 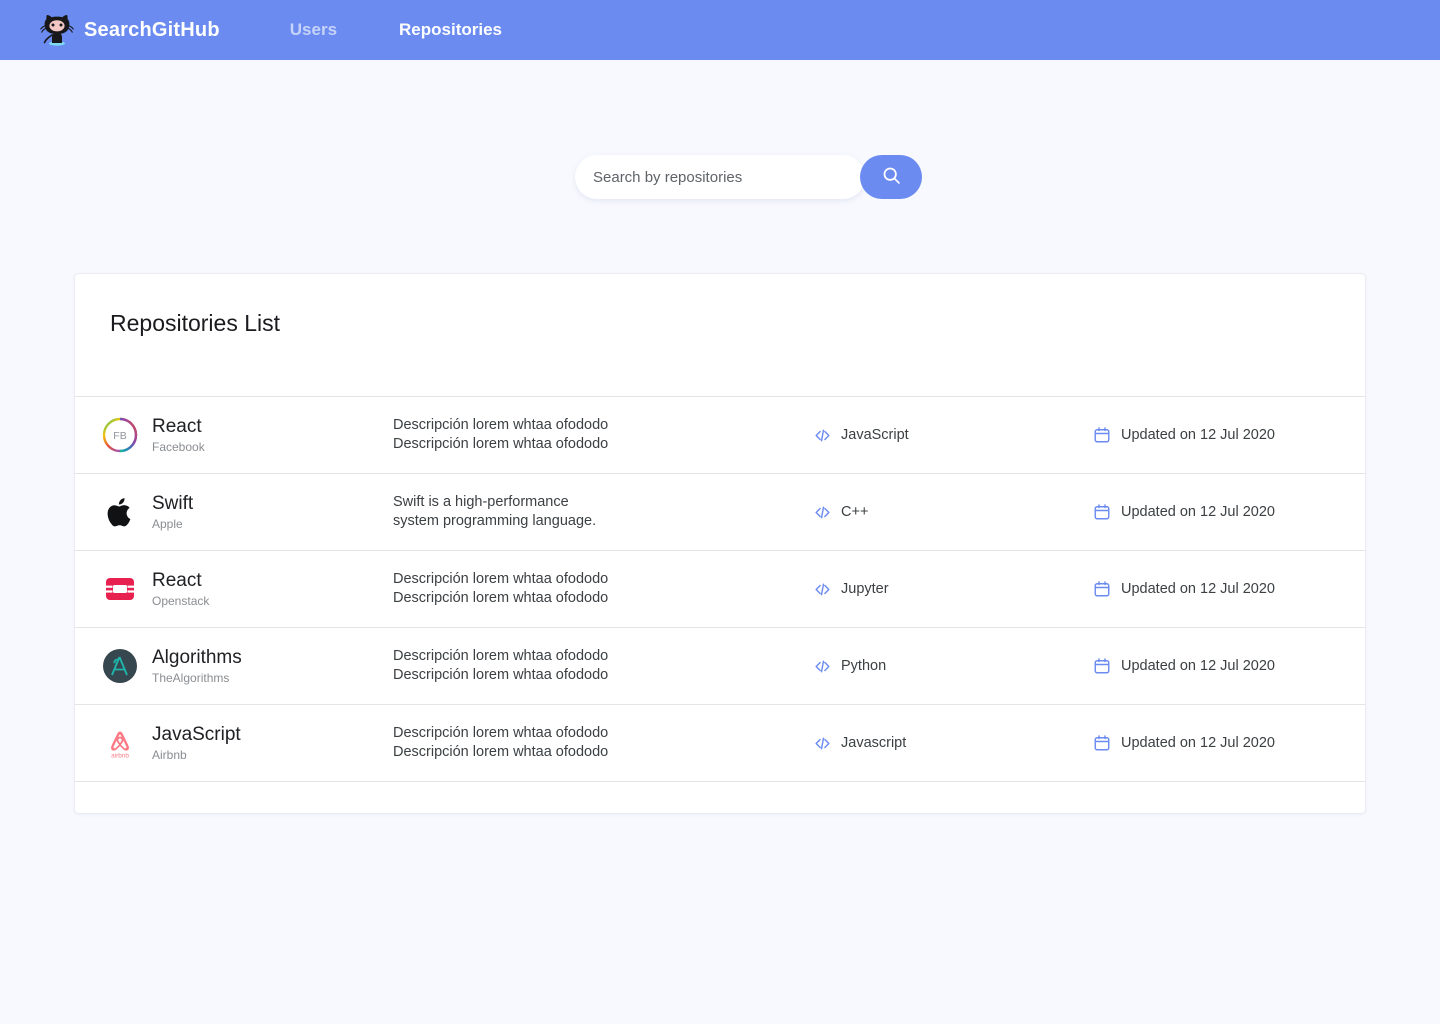 I want to click on language-label: JavaScript, so click(x=875, y=435).